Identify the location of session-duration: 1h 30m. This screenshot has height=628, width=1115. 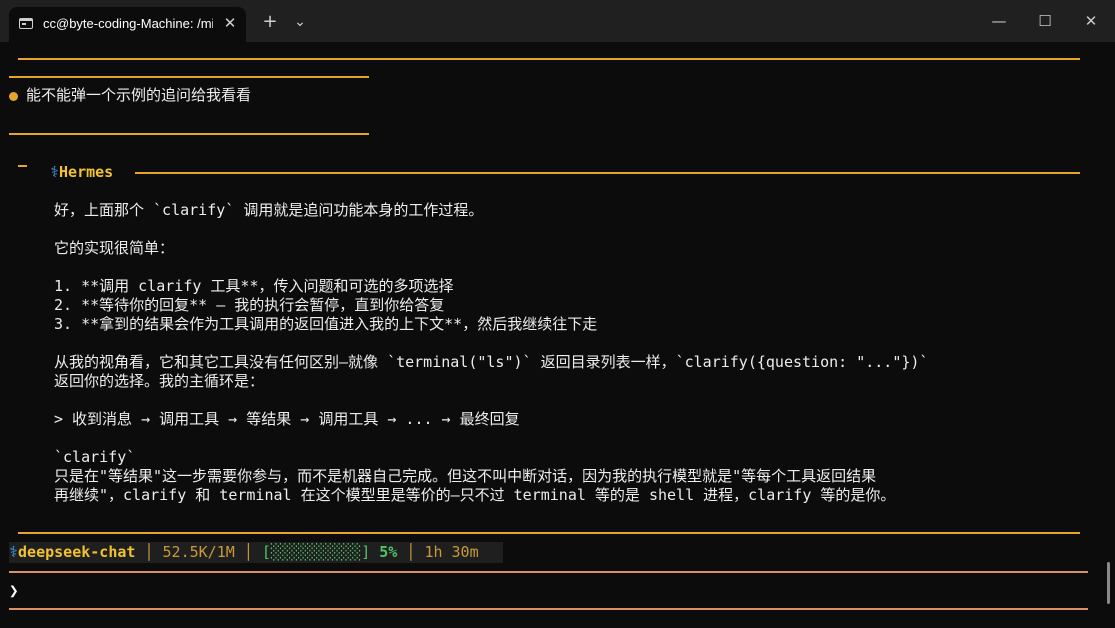
(451, 552).